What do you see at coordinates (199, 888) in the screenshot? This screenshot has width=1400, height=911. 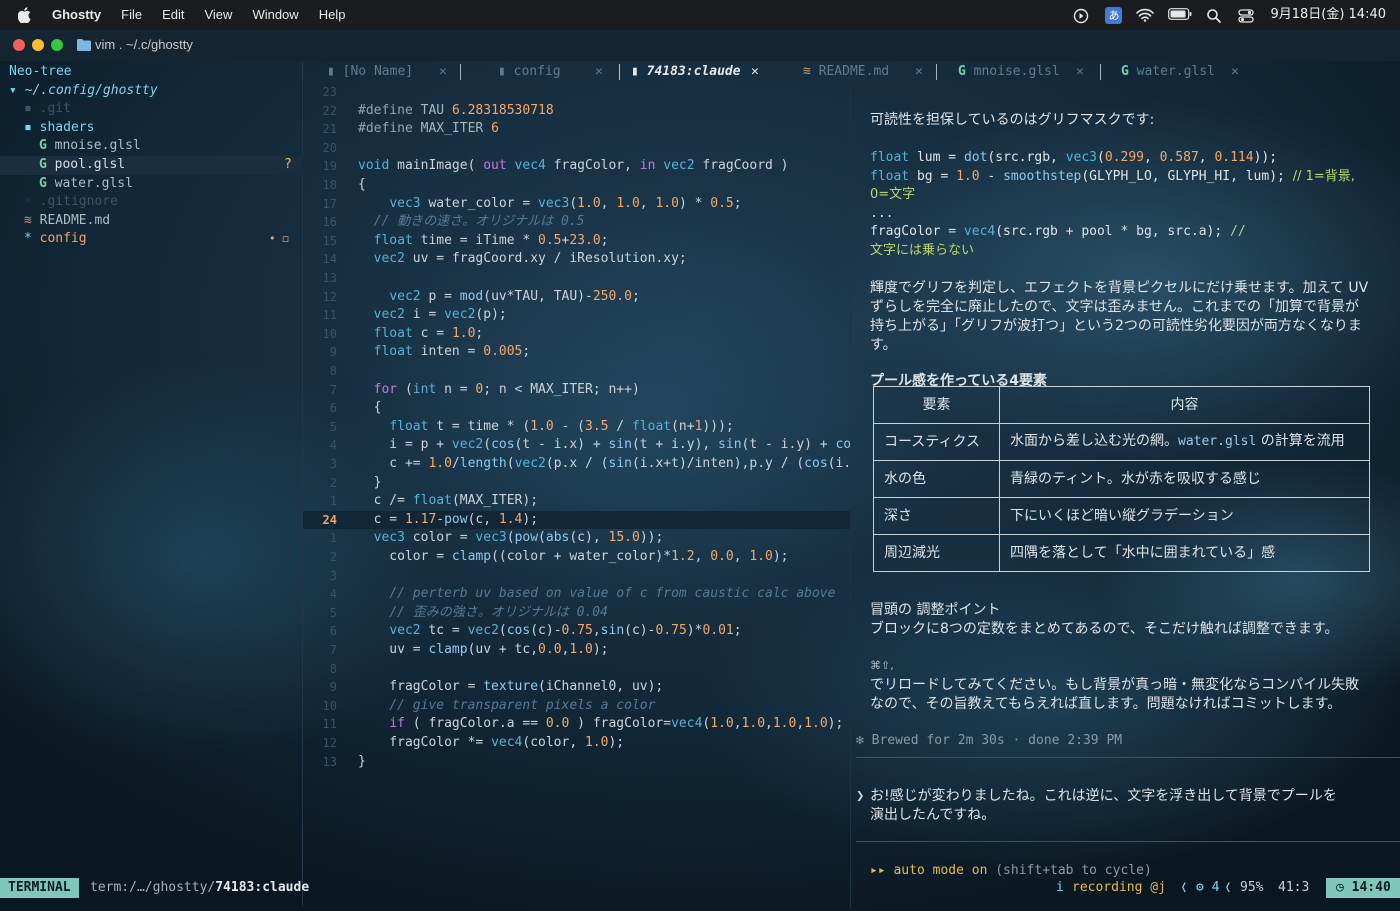 I see `statusline-path: term:/…/ghostty/74183:claude` at bounding box center [199, 888].